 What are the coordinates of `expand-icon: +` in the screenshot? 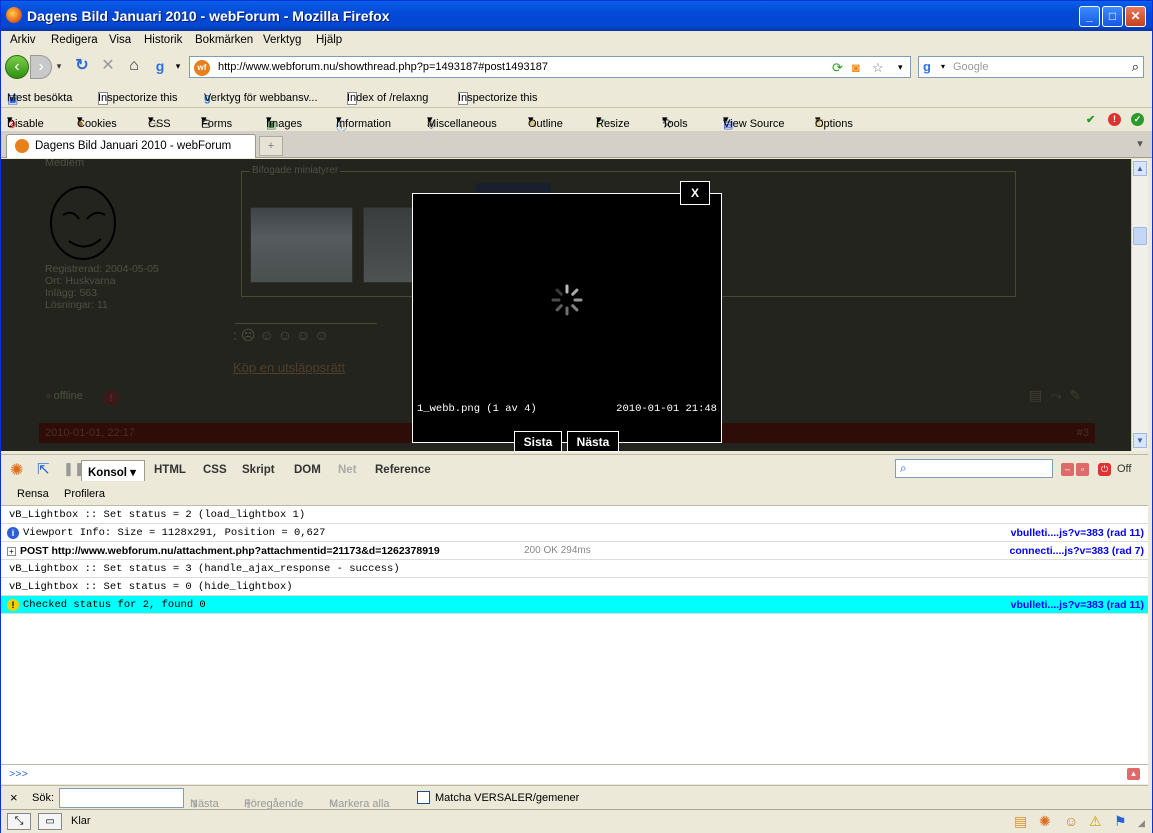 It's located at (11, 551).